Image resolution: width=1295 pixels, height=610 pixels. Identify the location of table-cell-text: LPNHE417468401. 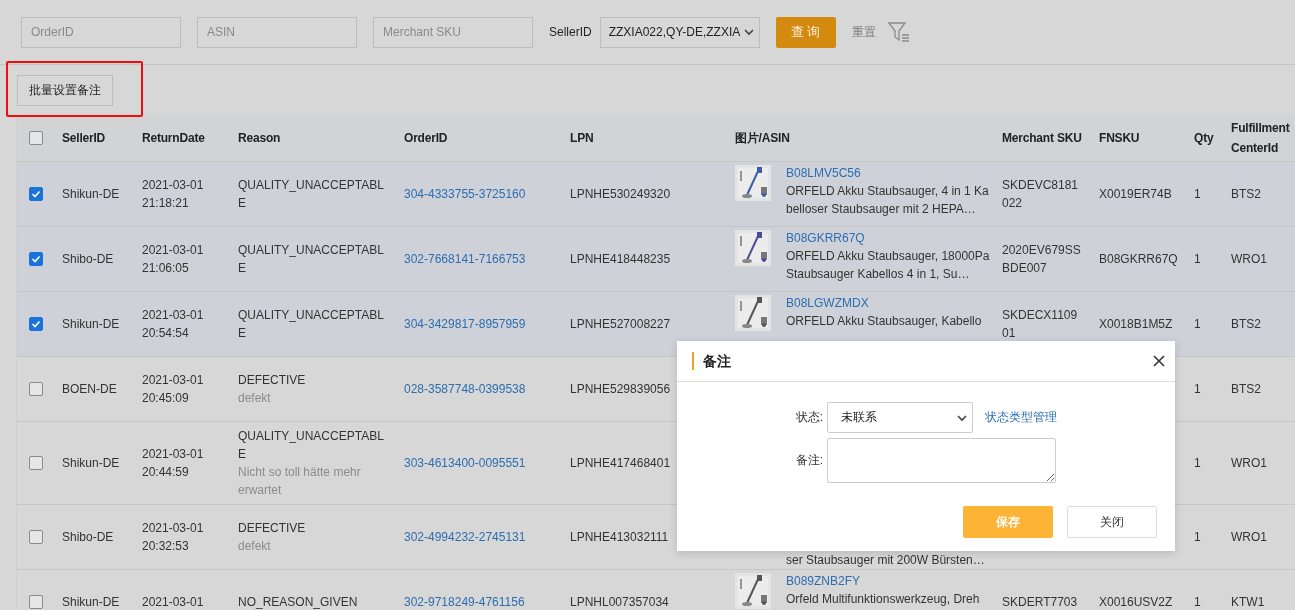
(620, 463).